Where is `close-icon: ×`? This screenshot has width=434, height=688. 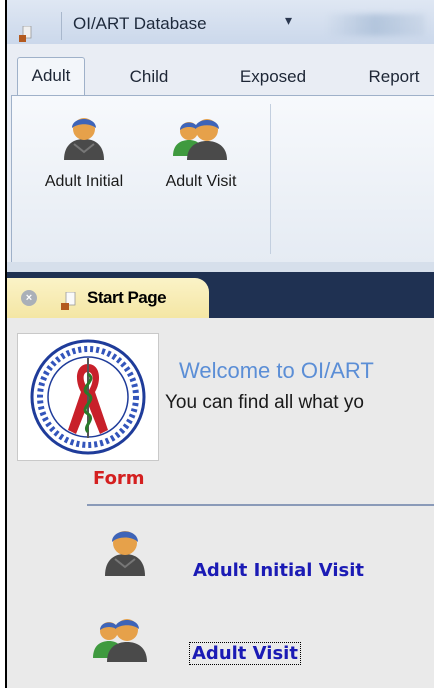
close-icon: × is located at coordinates (29, 298).